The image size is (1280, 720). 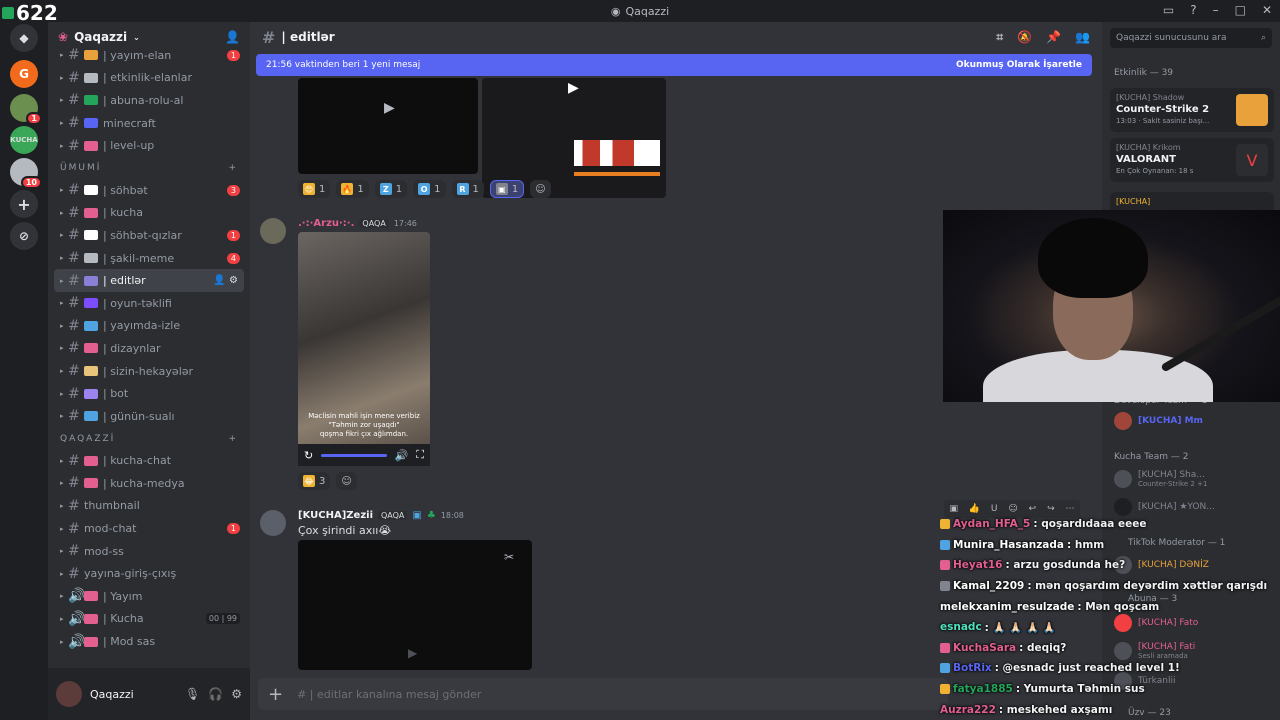 What do you see at coordinates (1191, 38) in the screenshot?
I see `search-input: Qaqazzi sunucusunu ara ⌕` at bounding box center [1191, 38].